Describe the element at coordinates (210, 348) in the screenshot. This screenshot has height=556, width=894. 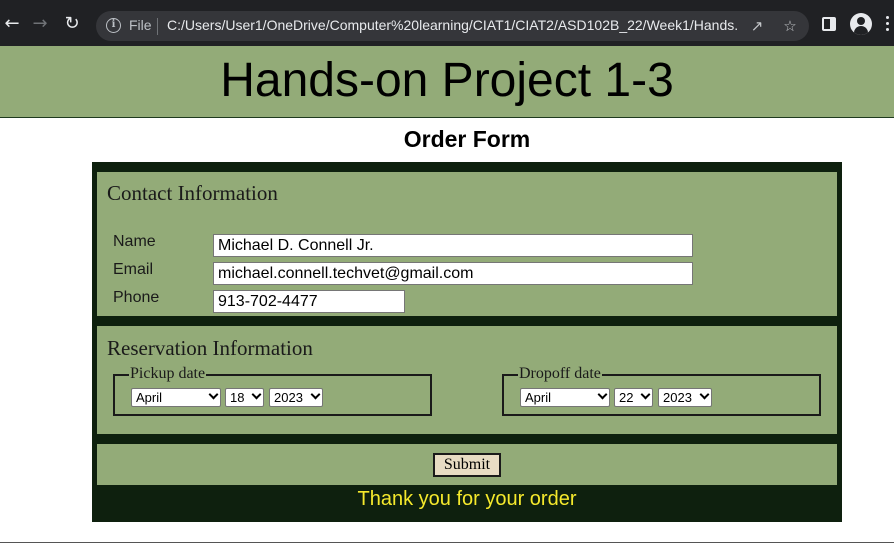
I see `reservation-legend: Reservation Information` at that location.